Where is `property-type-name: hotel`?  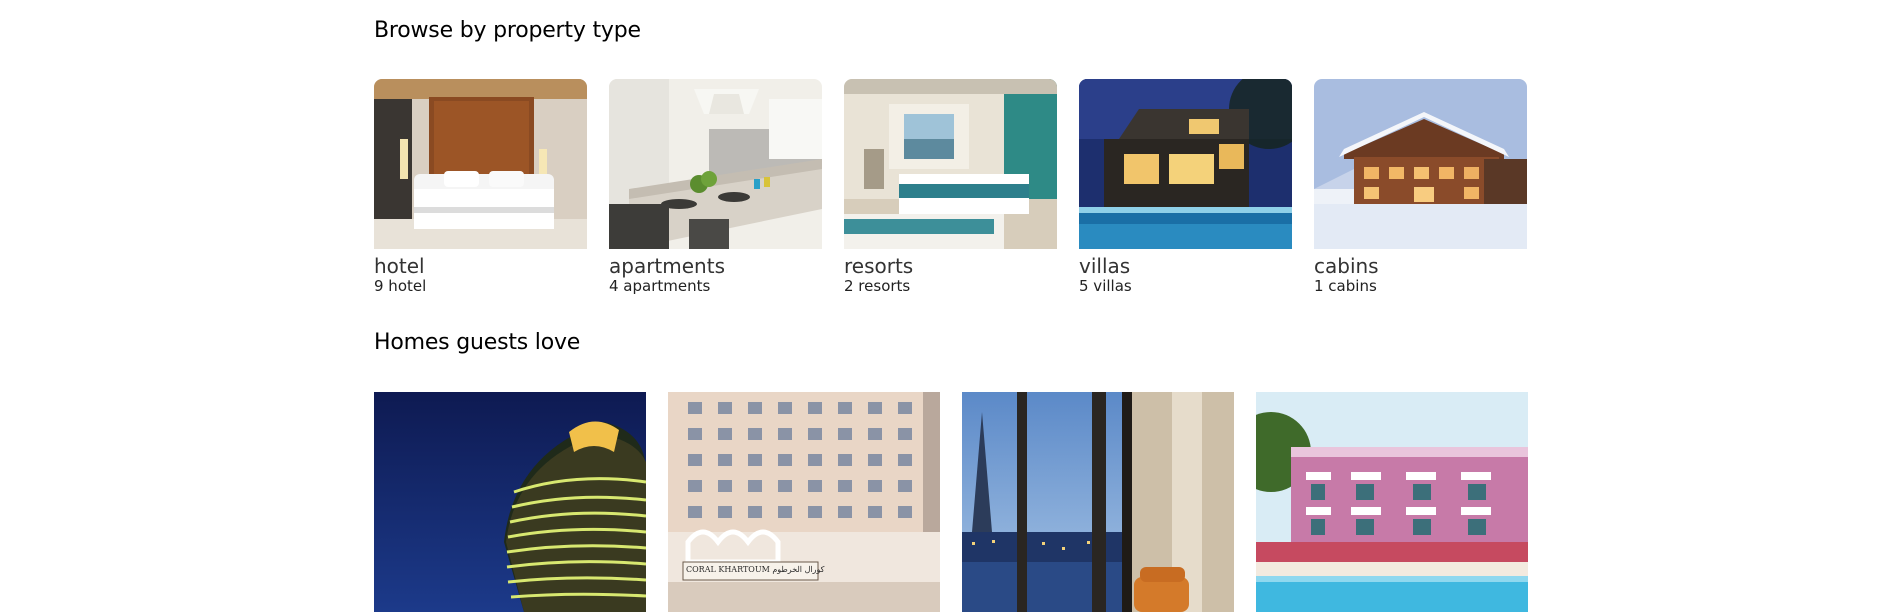 property-type-name: hotel is located at coordinates (399, 266).